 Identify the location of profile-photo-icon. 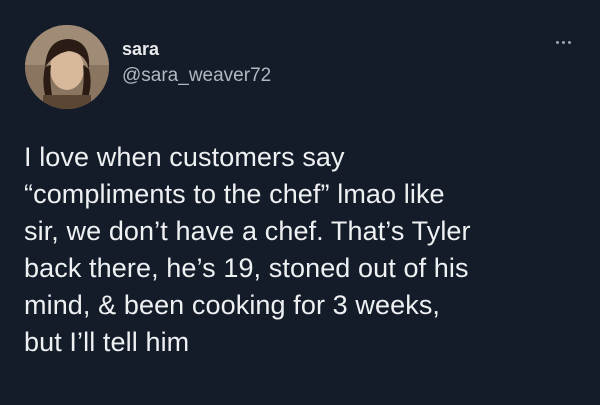
(67, 67).